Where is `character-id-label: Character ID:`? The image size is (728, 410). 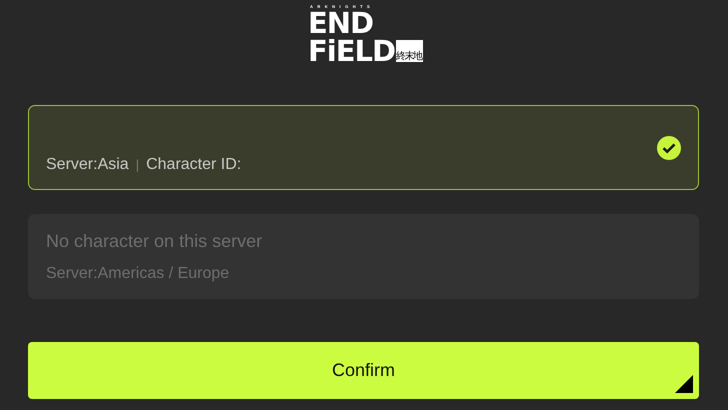 character-id-label: Character ID: is located at coordinates (194, 164).